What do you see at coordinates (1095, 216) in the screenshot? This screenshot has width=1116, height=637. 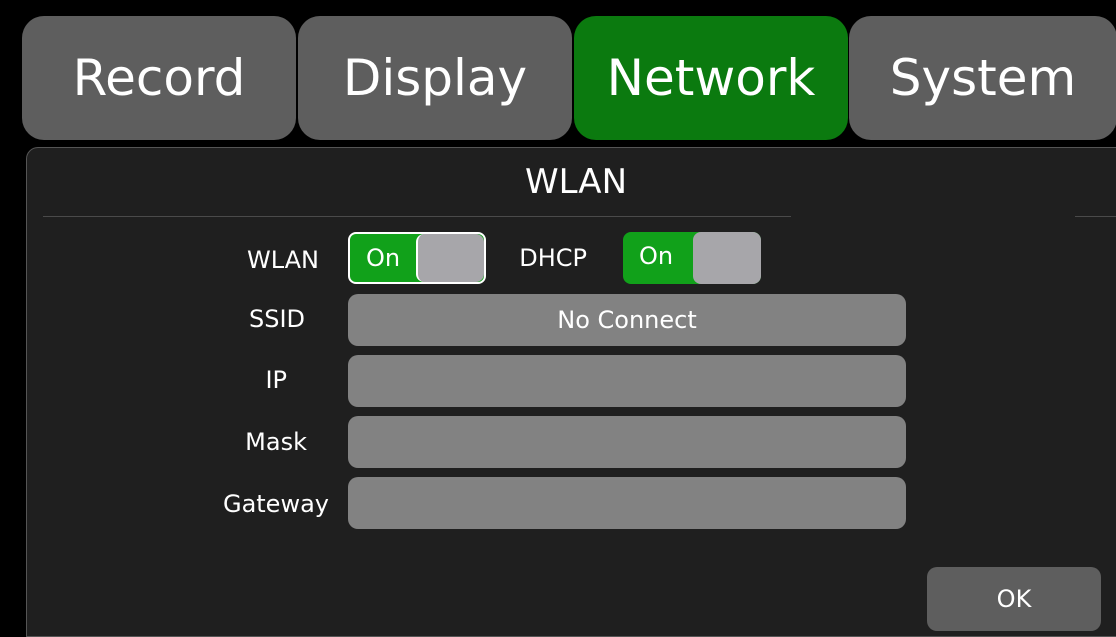 I see `title-divider-right` at bounding box center [1095, 216].